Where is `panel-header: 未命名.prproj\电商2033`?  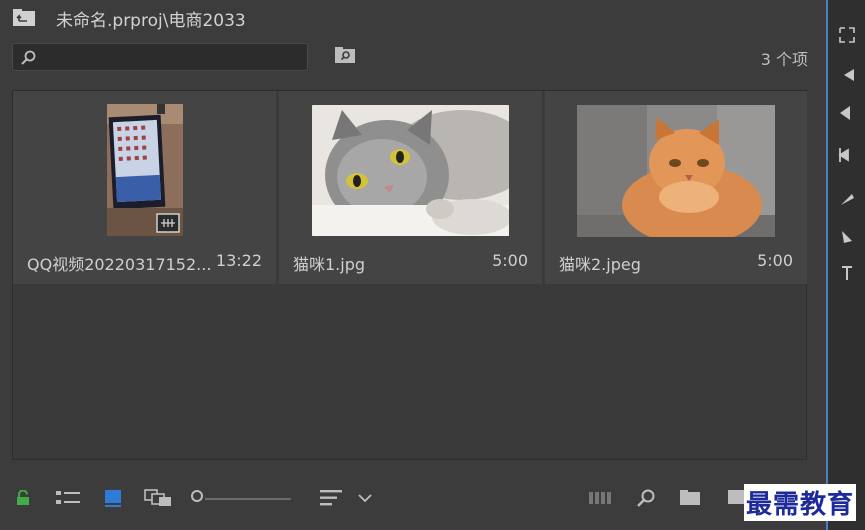 panel-header: 未命名.prproj\电商2033 is located at coordinates (413, 18).